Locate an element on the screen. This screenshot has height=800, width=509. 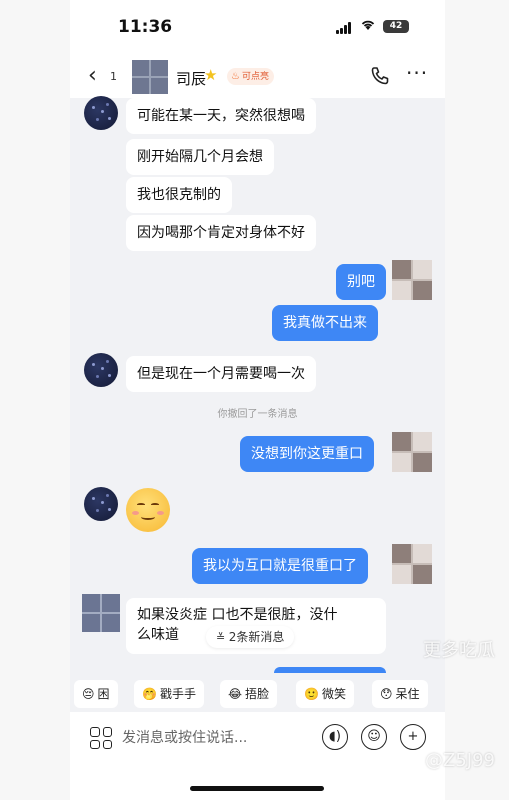
quick-reply-label: 微笑 is located at coordinates (333, 694).